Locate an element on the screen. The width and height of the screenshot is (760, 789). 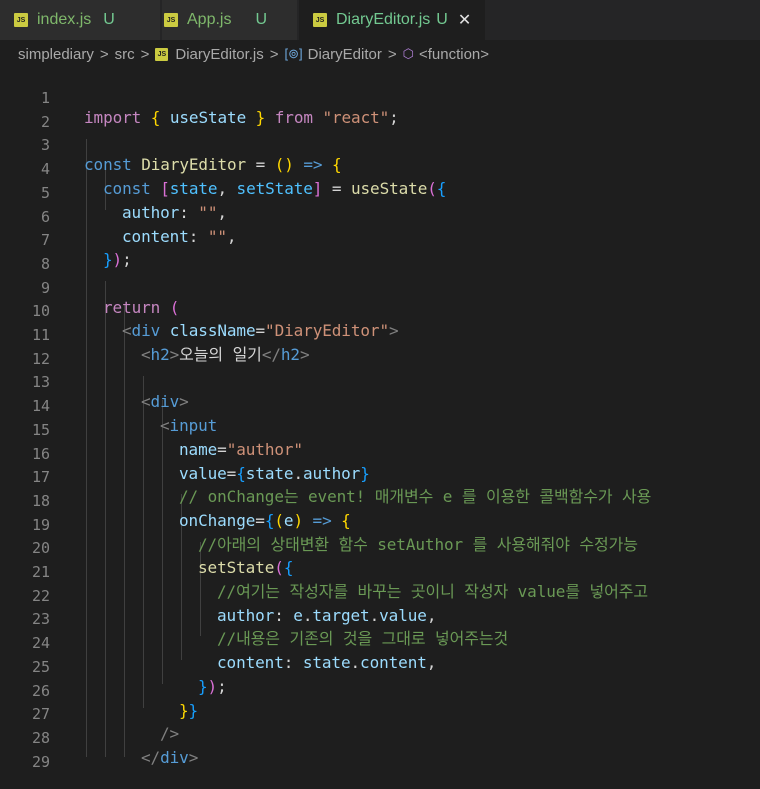
code-line: 28 </div> is located at coordinates (372, 737).